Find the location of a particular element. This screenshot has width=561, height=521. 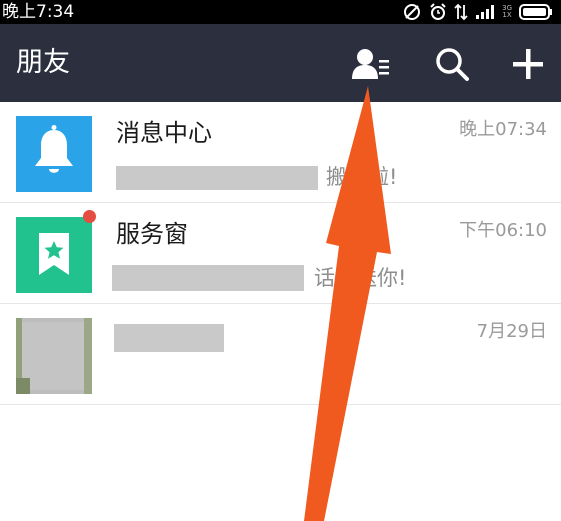

status-bar: 晚上7:34 3G 1X is located at coordinates (280, 12).